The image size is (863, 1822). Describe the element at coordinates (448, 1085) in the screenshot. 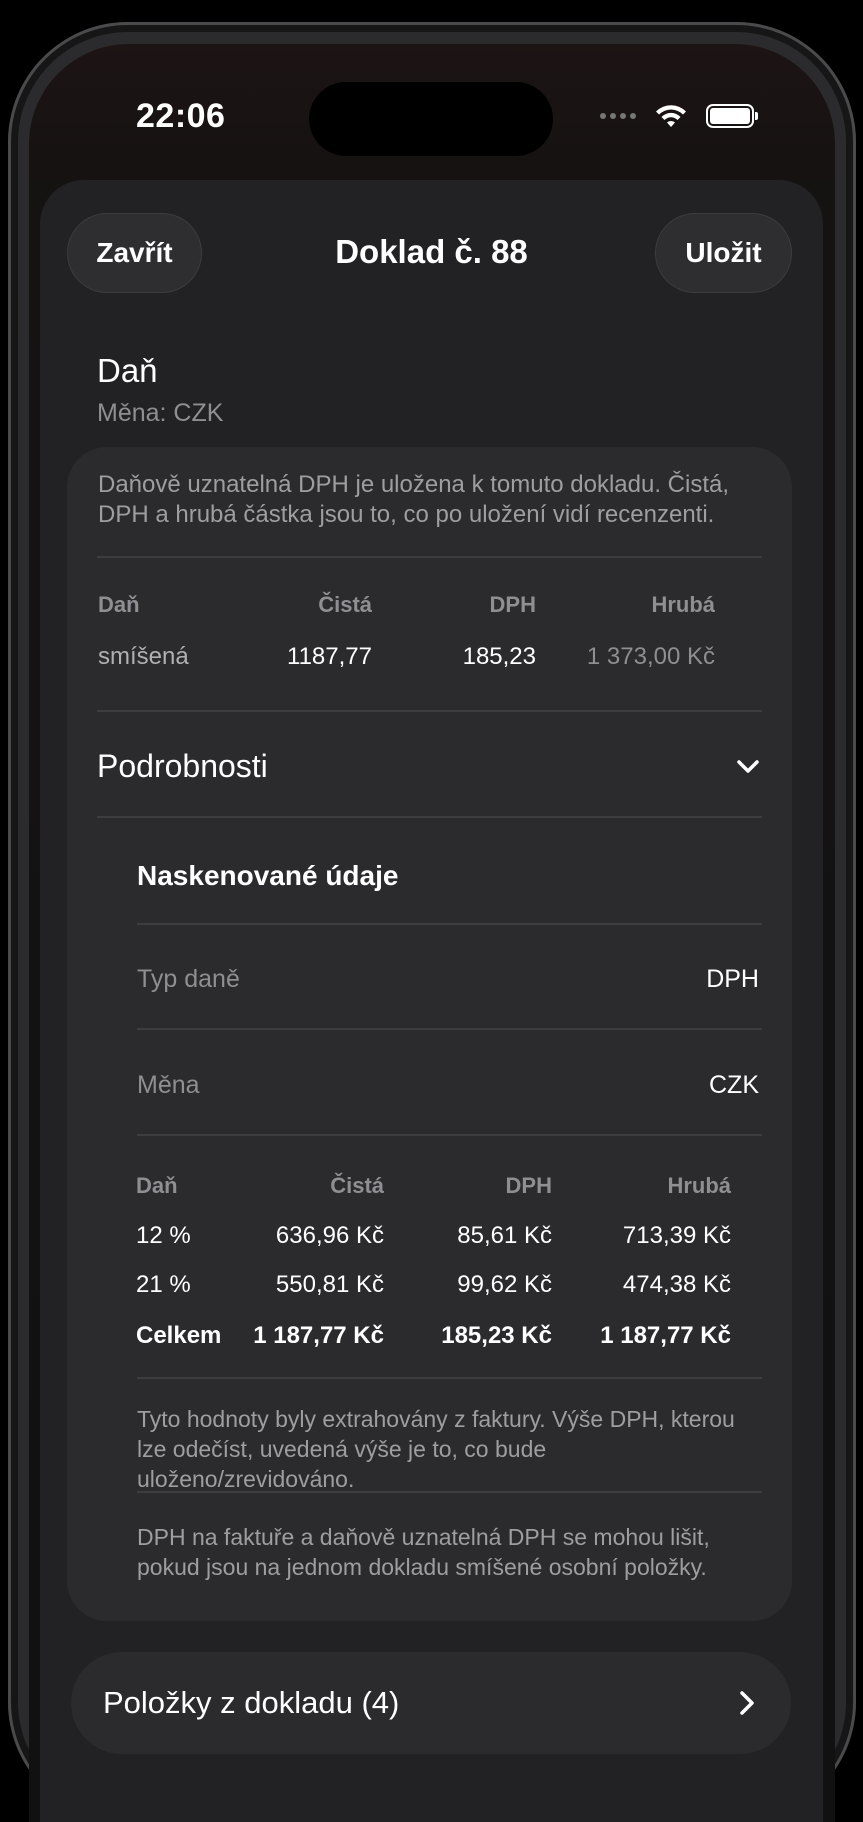

I see `currency-row: Měna CZK` at that location.